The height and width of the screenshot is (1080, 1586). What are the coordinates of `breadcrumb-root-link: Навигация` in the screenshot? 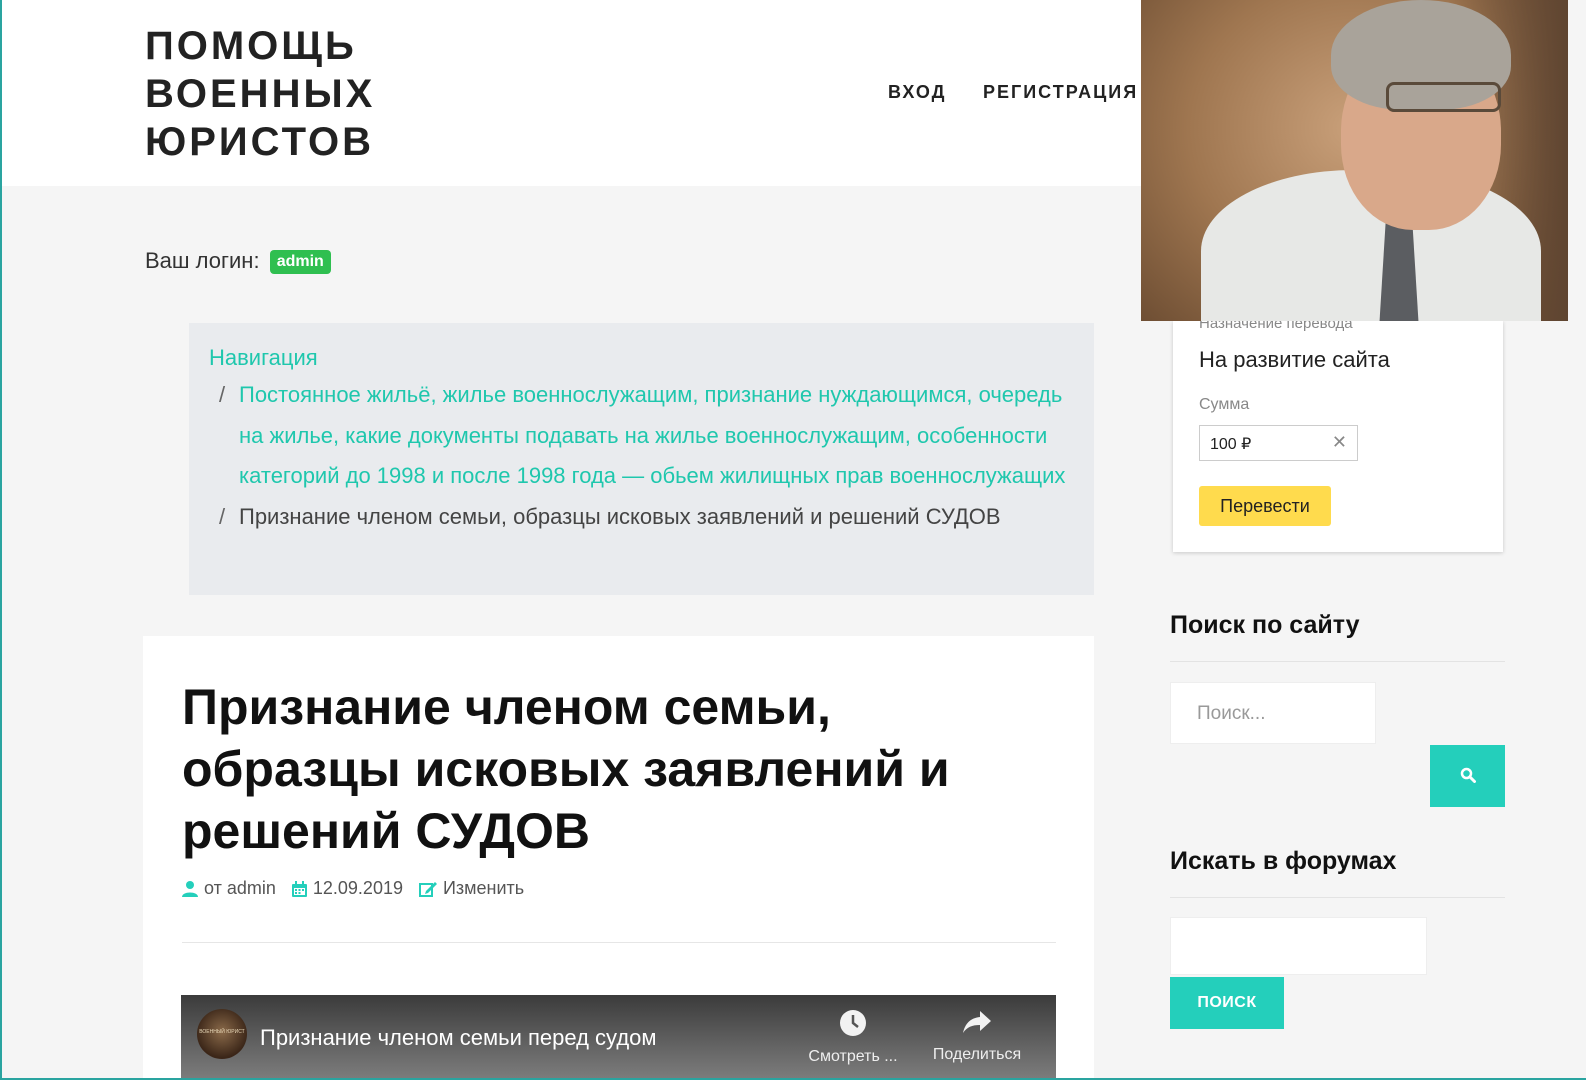 It's located at (641, 358).